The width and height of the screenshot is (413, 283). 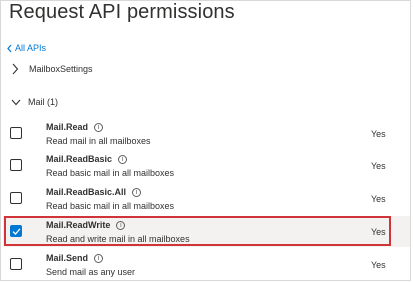 I want to click on permission-name: Mail.Read i, so click(x=75, y=127).